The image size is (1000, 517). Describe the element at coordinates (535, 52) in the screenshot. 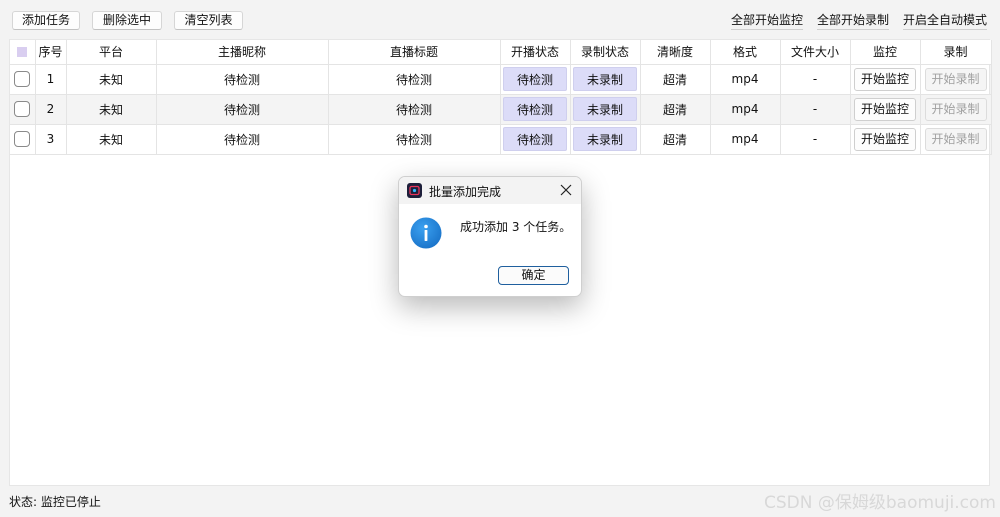

I see `column-header: 开播状态` at that location.